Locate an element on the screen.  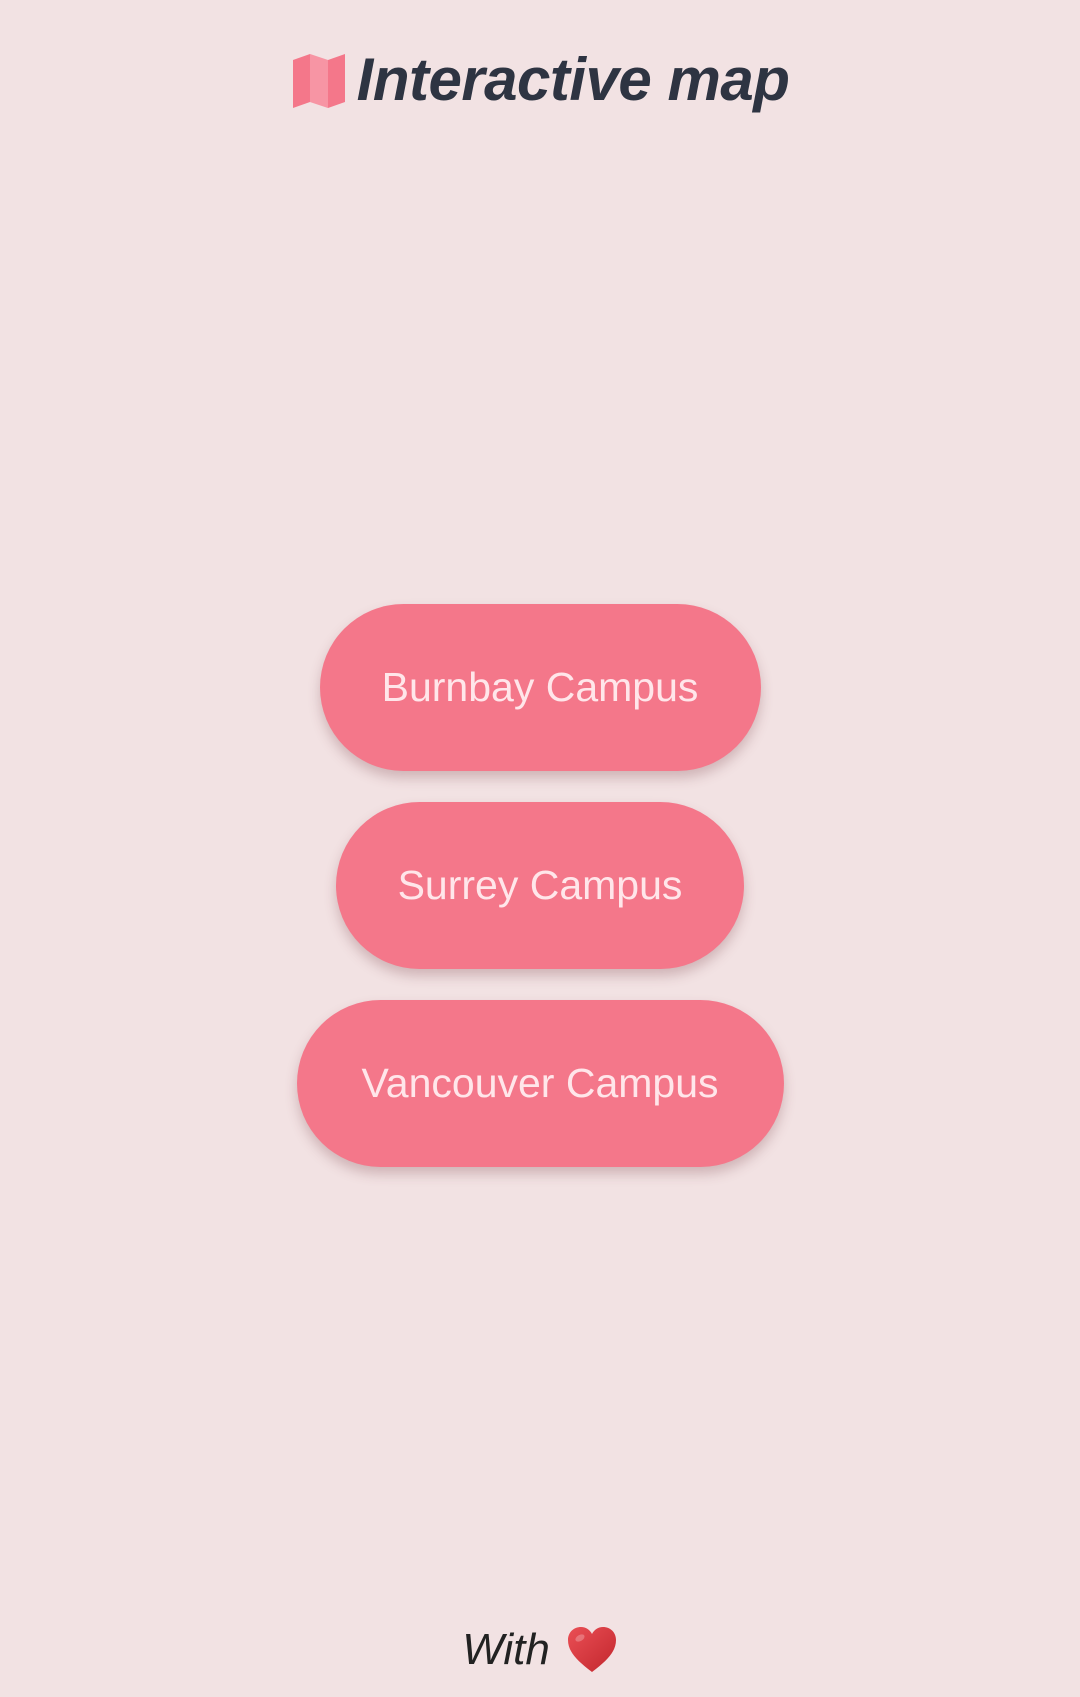
footer: With is located at coordinates (540, 1650).